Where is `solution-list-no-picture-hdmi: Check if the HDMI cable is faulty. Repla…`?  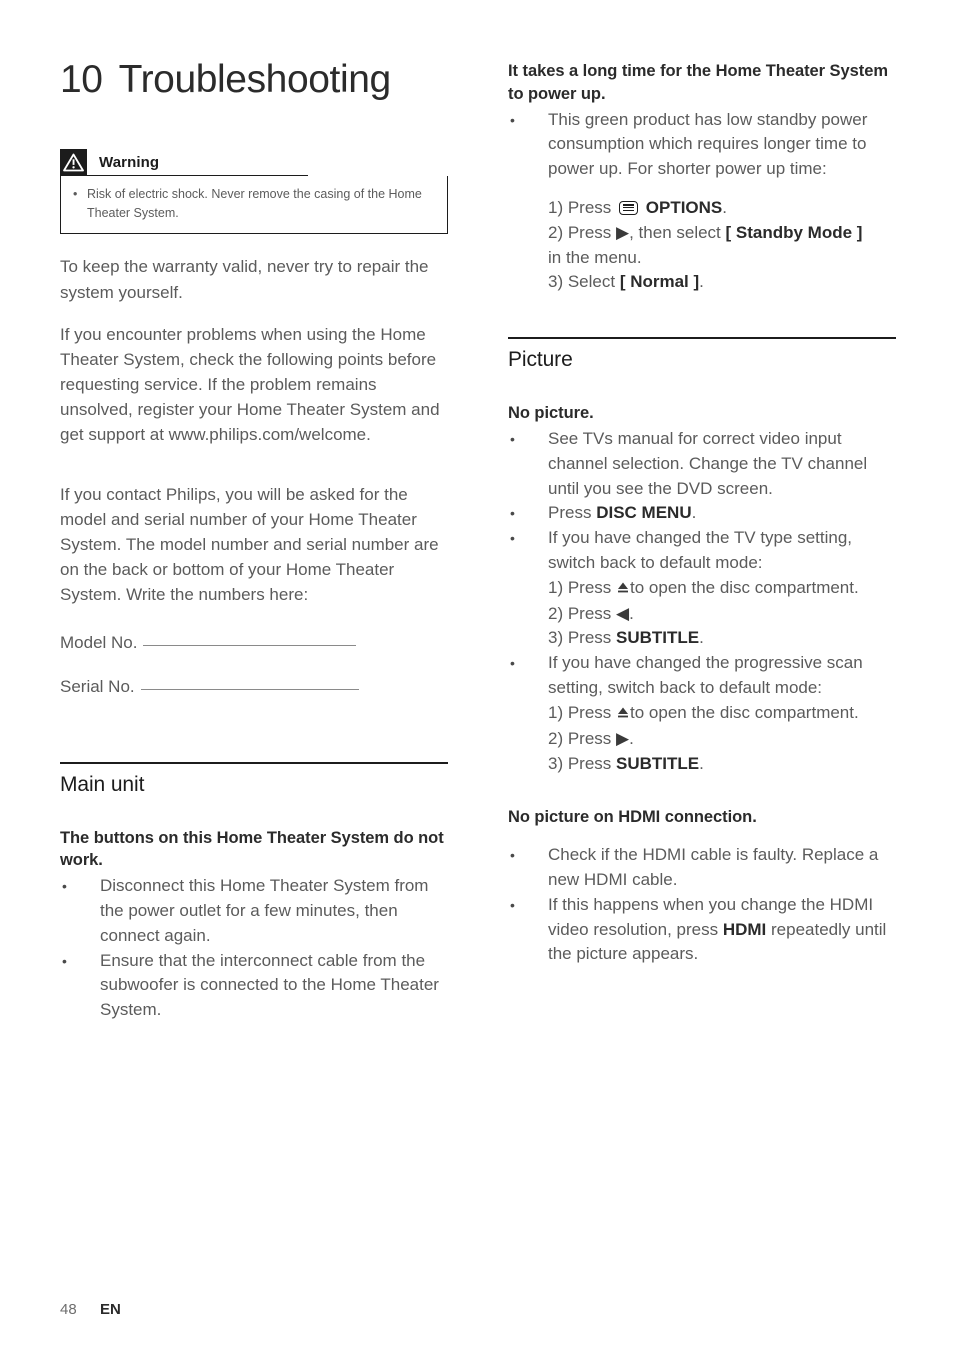 solution-list-no-picture-hdmi: Check if the HDMI cable is faulty. Repla… is located at coordinates (702, 905).